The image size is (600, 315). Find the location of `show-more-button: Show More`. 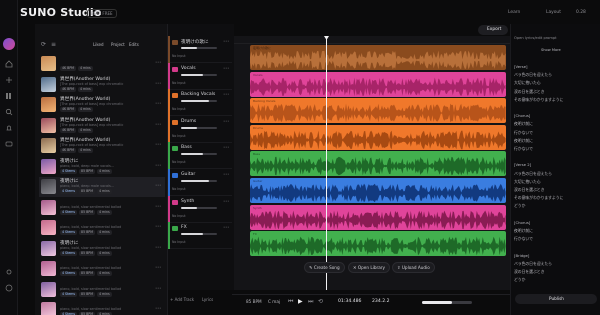

show-more-button: Show More is located at coordinates (551, 50).